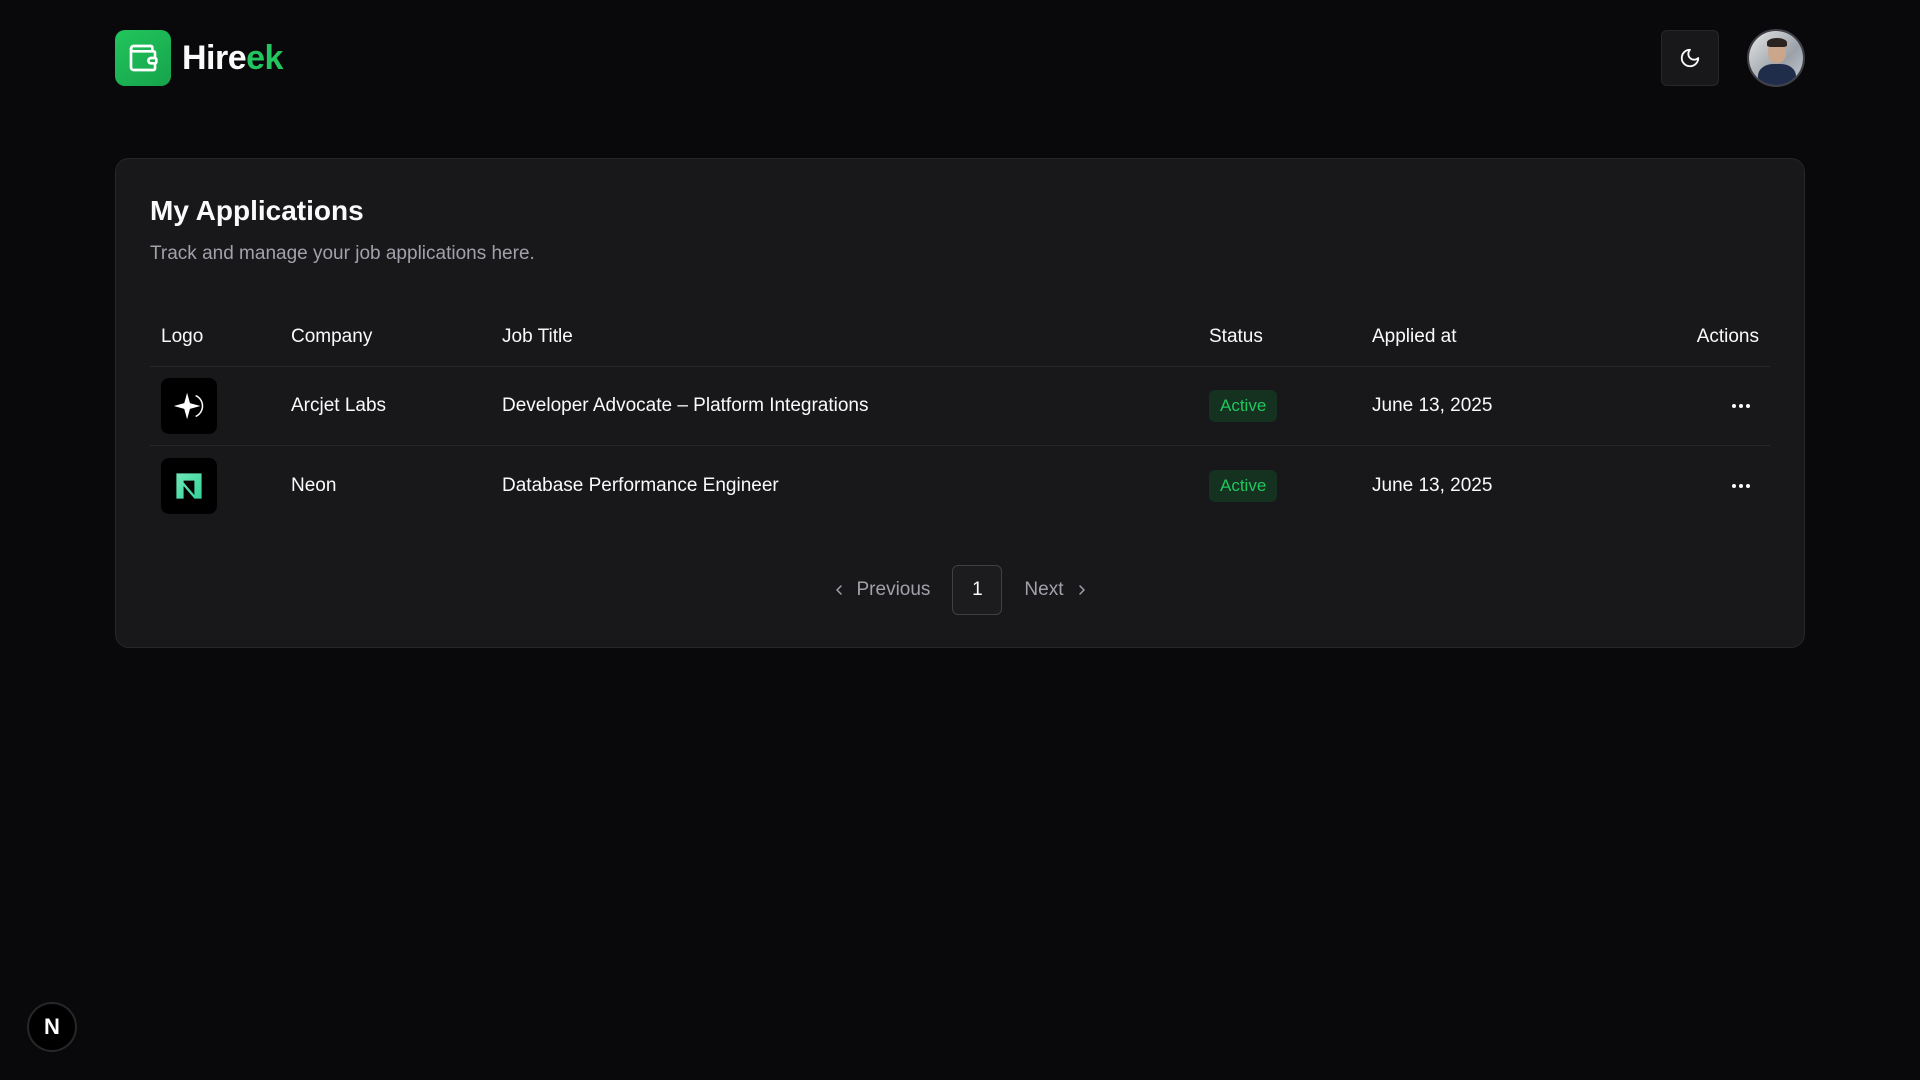  Describe the element at coordinates (332, 336) in the screenshot. I see `column-header-company: Company` at that location.